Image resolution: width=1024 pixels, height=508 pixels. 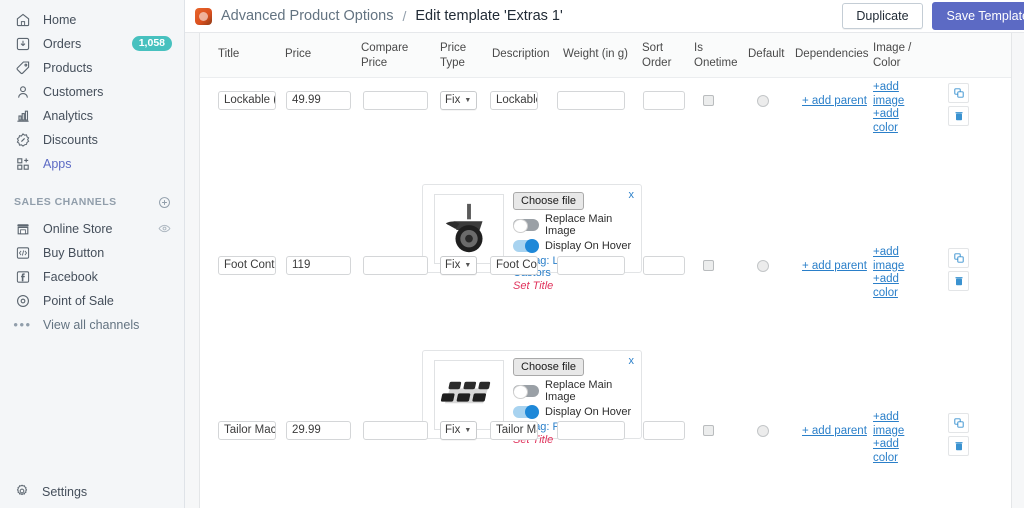 I want to click on column-header-image-color-line1: Image /, so click(x=892, y=48).